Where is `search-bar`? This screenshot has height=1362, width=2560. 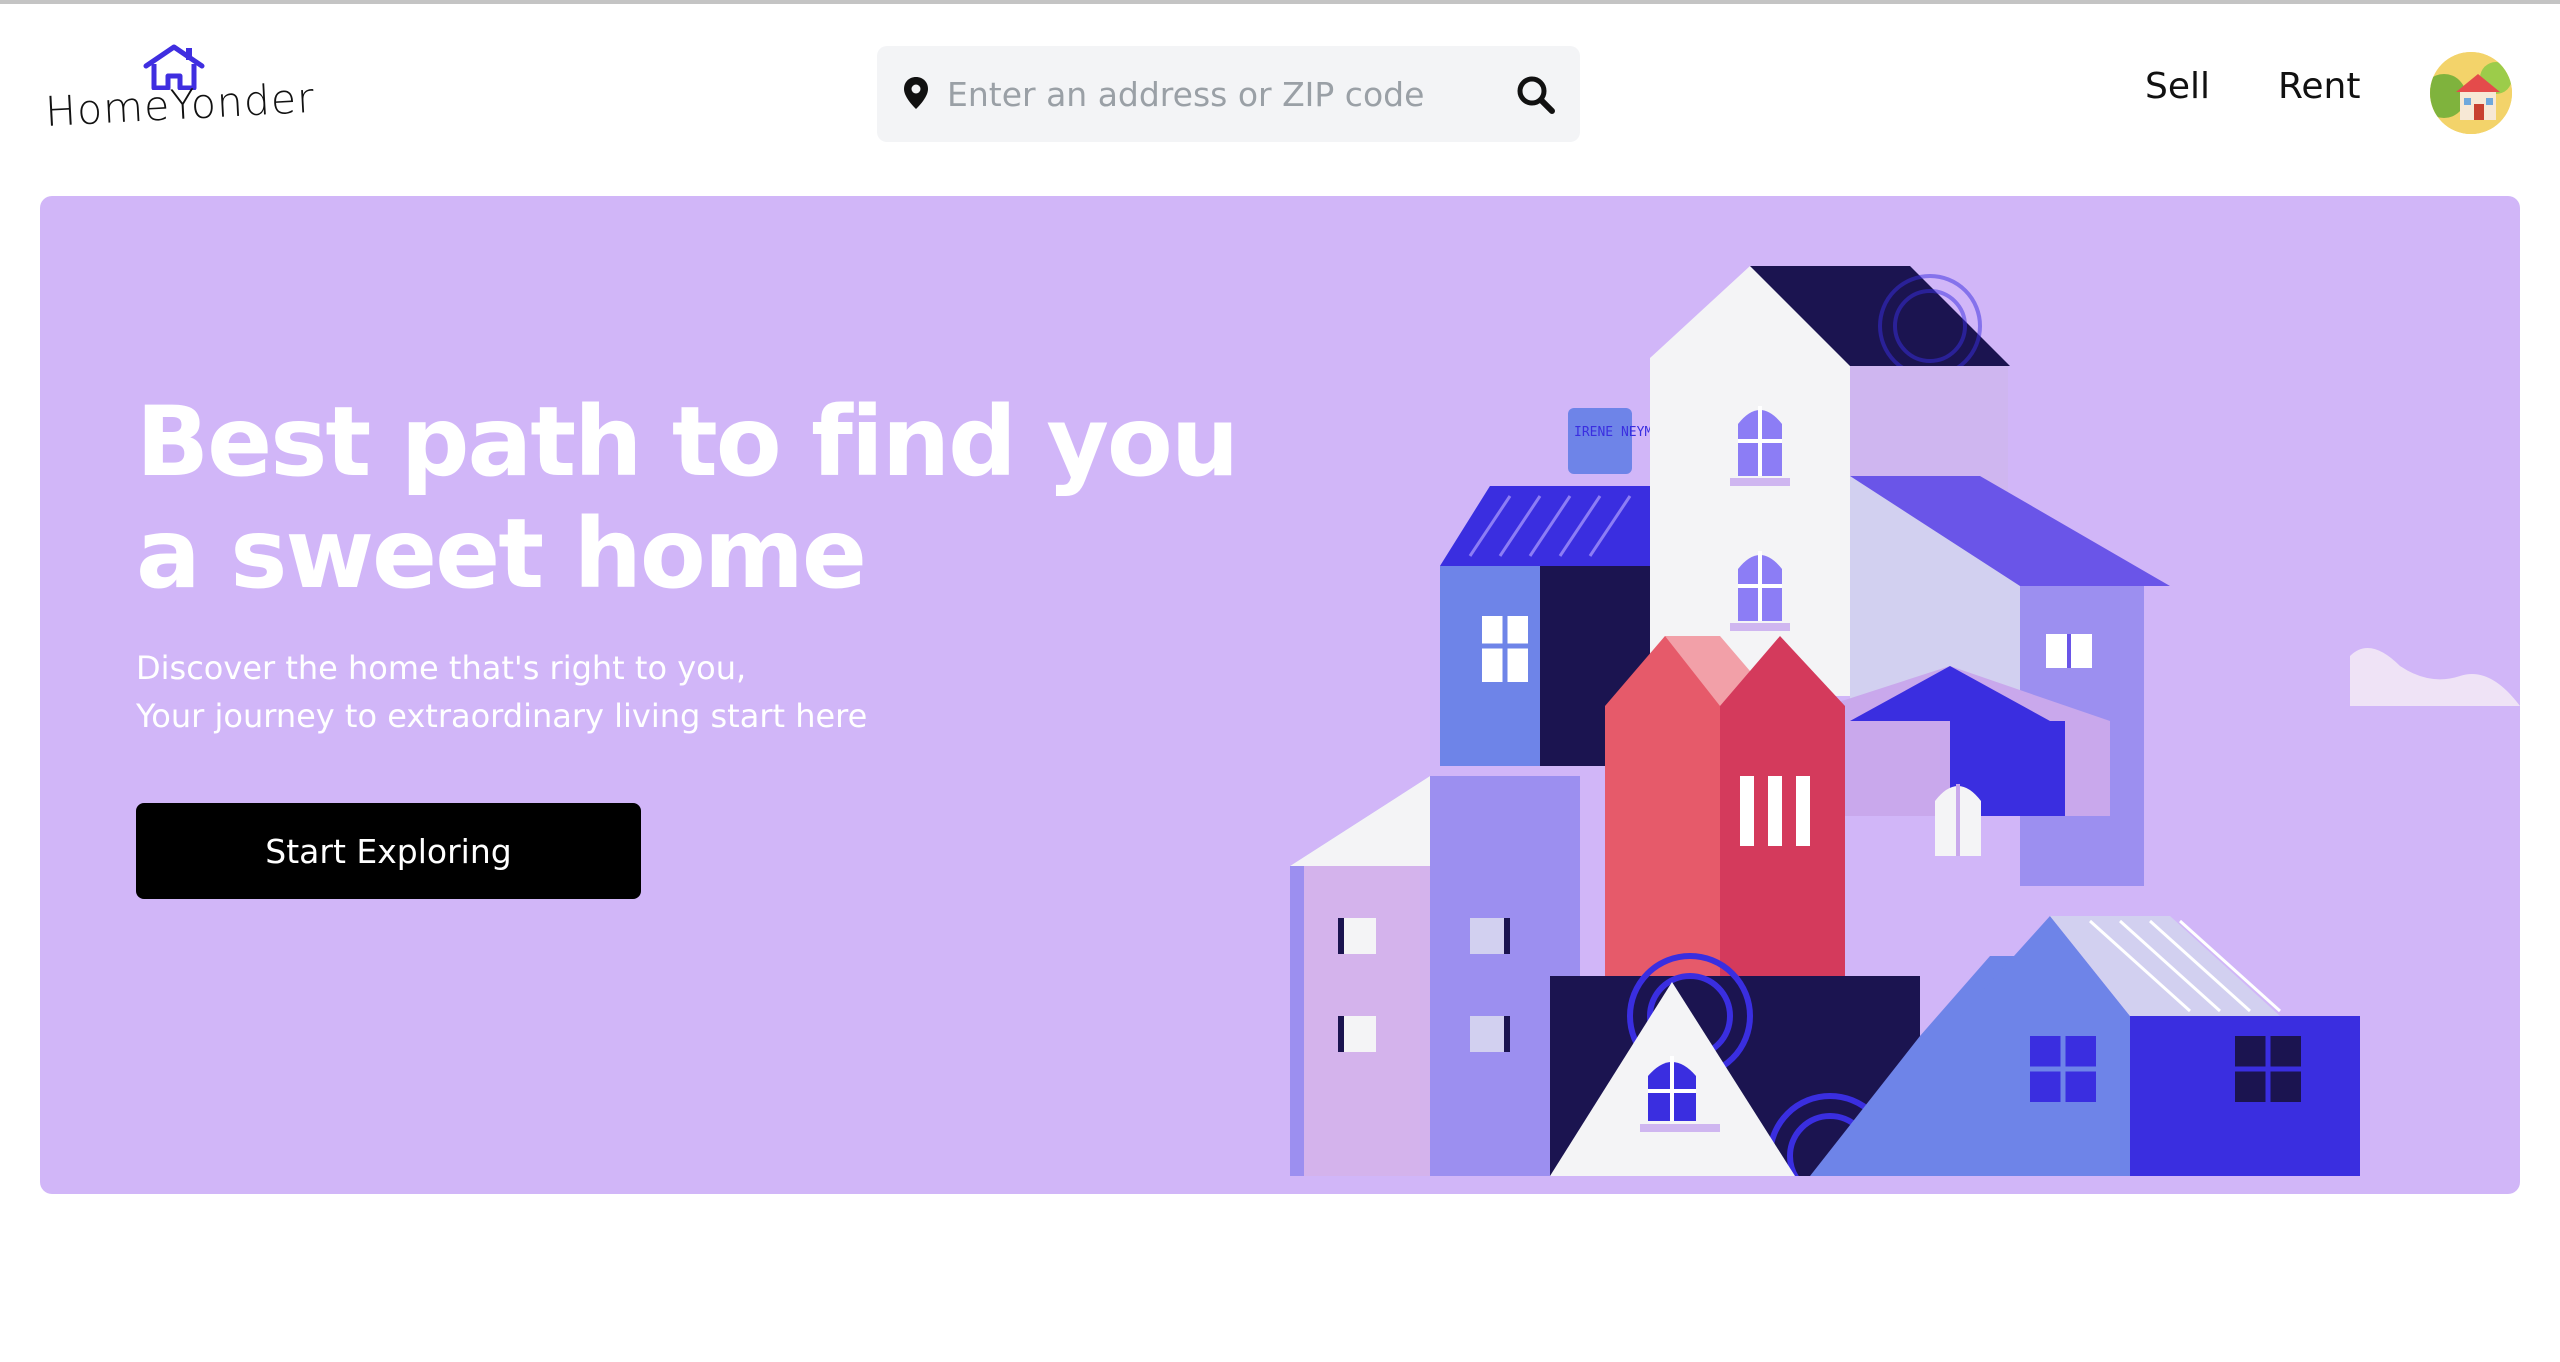 search-bar is located at coordinates (1228, 94).